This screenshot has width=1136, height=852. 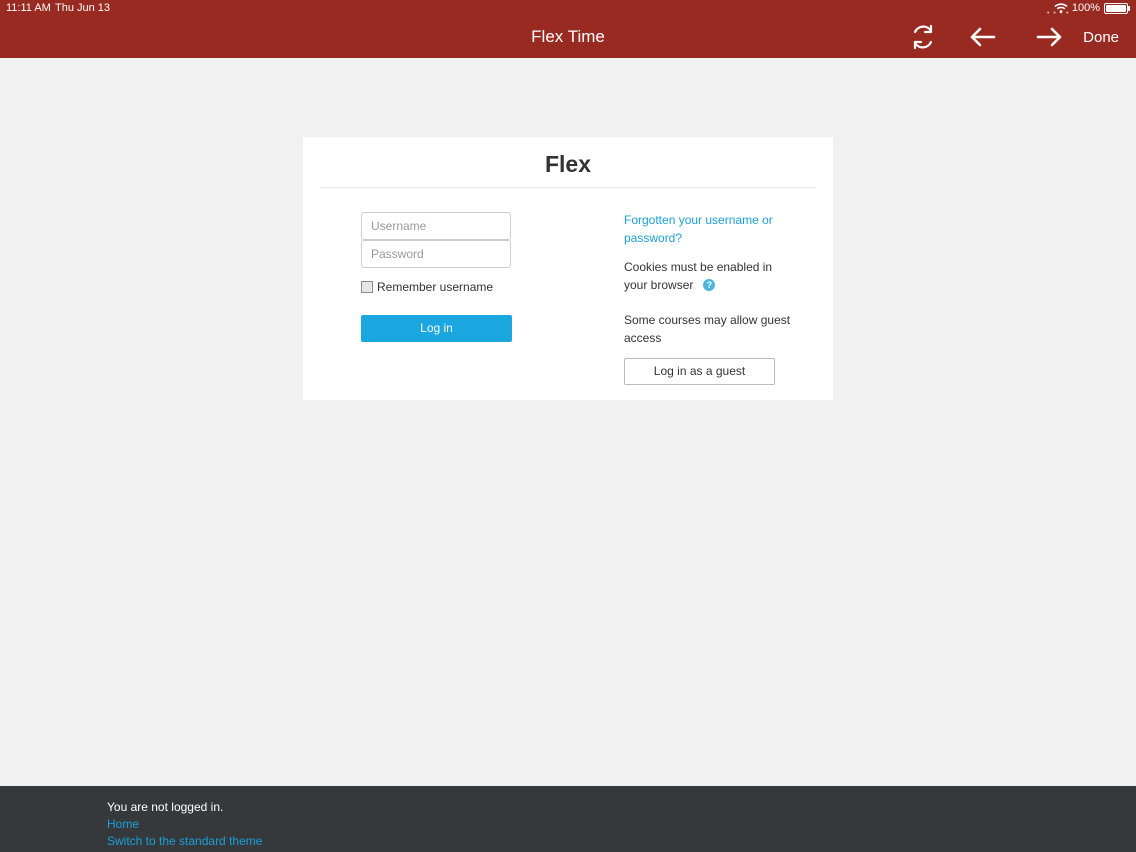 I want to click on app-title: Flex Time, so click(x=568, y=36).